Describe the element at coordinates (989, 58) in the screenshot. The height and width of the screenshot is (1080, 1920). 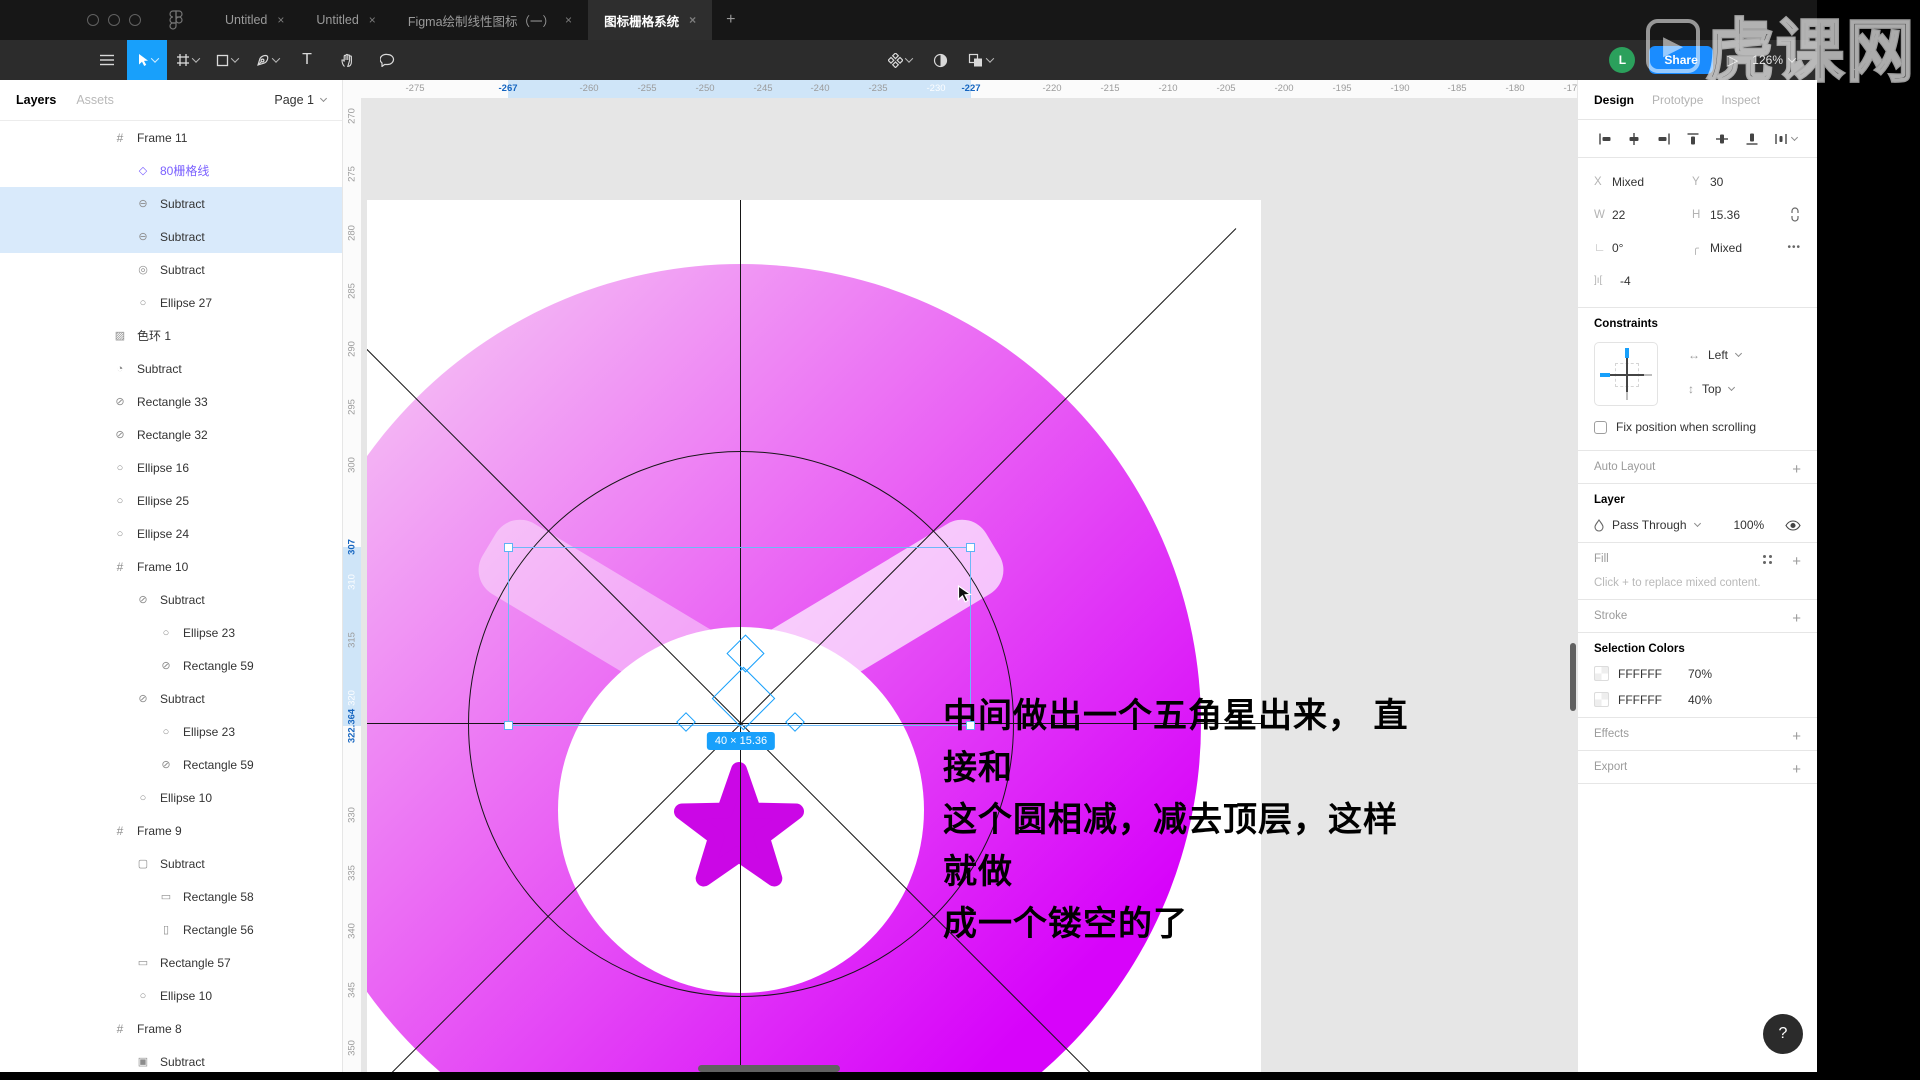
I see `boolean-ops-chevron-icon` at that location.